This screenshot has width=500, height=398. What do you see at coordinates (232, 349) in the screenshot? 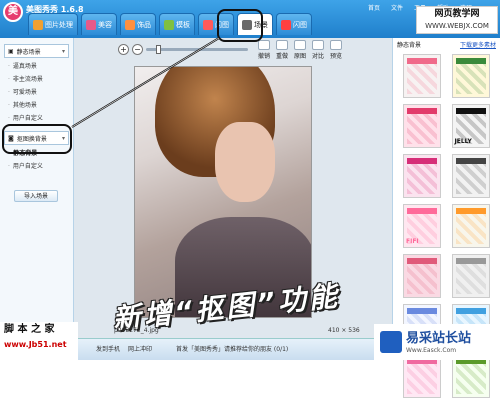
I see `status-notice: 首发「美图秀秀」请推荐给你的朋友 (0/1)` at bounding box center [232, 349].